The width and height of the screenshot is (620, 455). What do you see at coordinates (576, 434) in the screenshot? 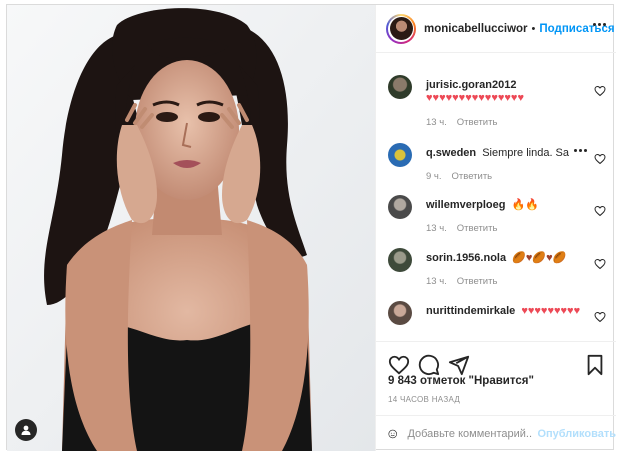
I see `publish-button: Опубликовать` at bounding box center [576, 434].